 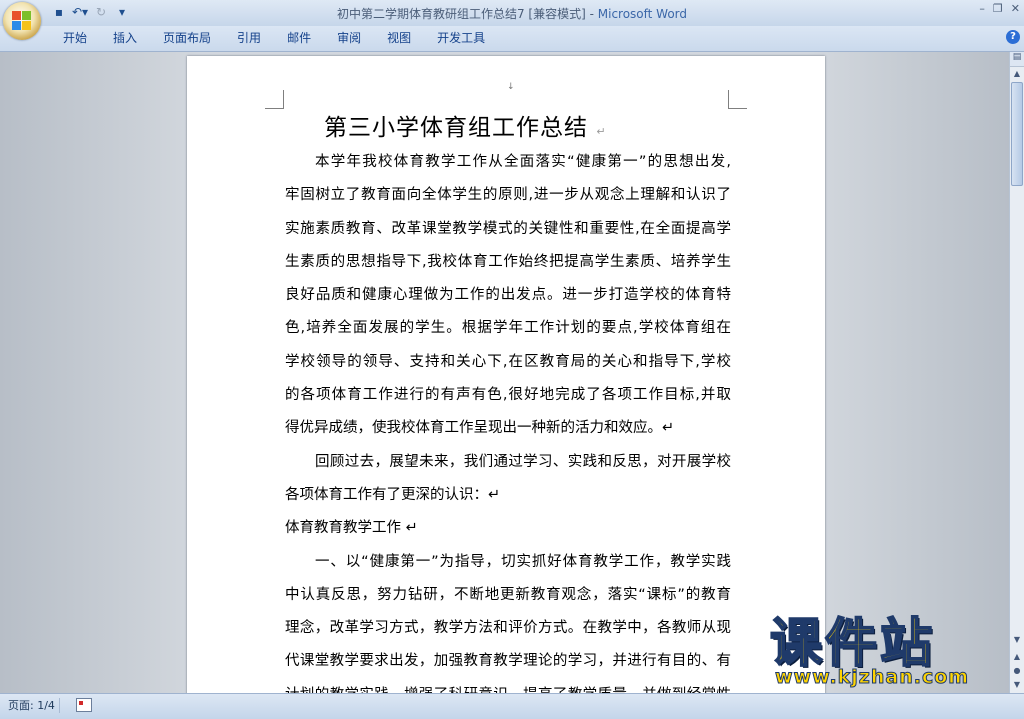 I want to click on proofing-status-icon, so click(x=84, y=705).